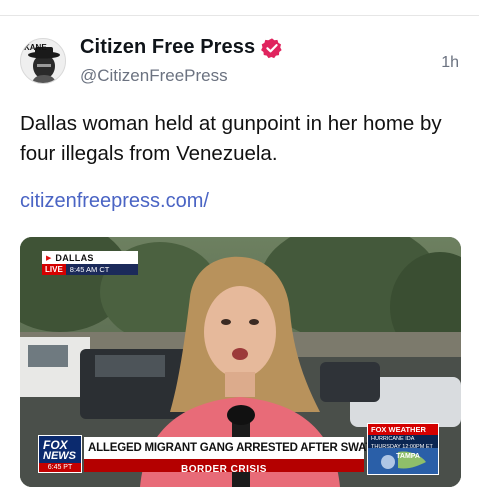  Describe the element at coordinates (403, 439) in the screenshot. I see `weather-sub: HURRICANE IDA` at that location.